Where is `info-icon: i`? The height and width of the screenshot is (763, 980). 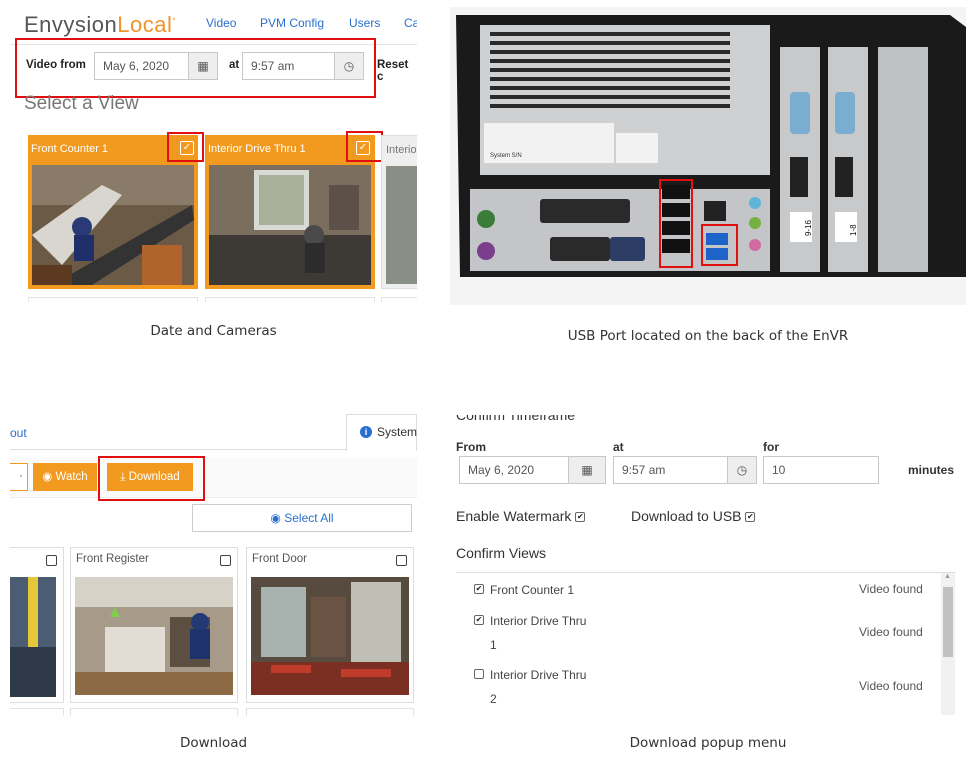
info-icon: i is located at coordinates (366, 432).